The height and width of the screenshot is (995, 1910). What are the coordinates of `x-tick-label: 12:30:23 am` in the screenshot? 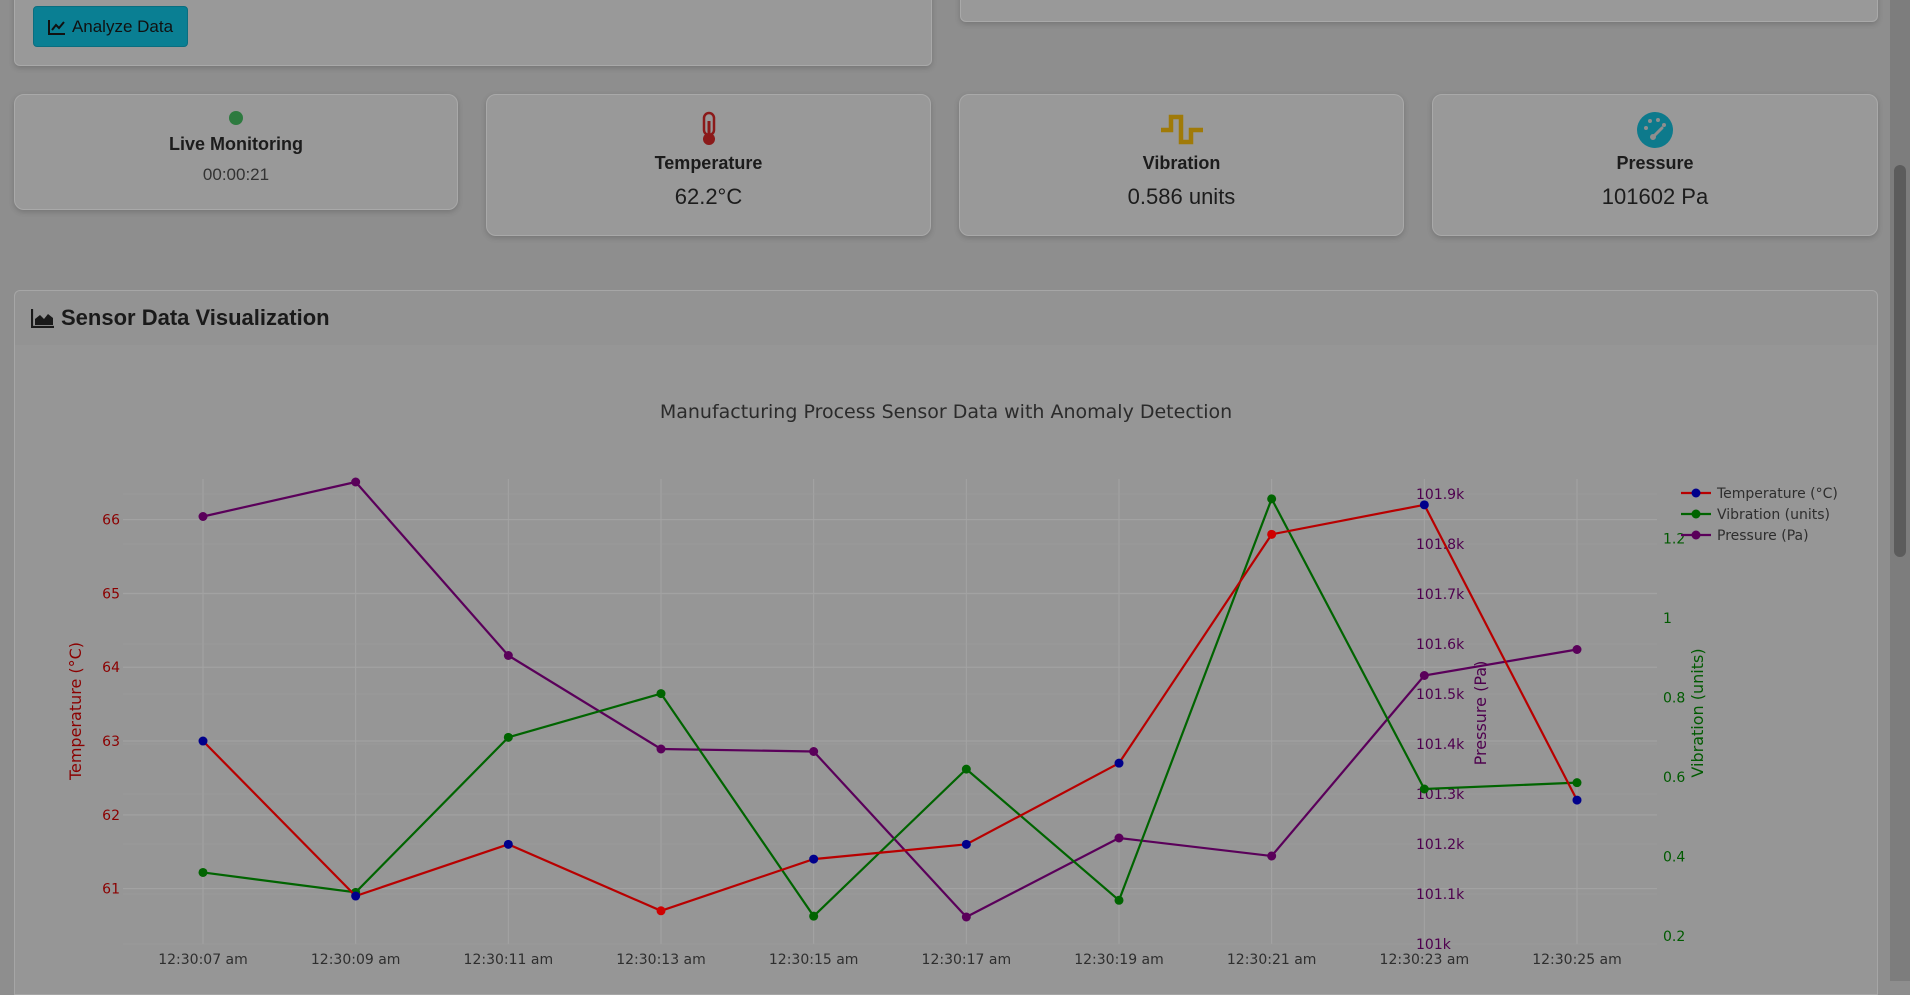 It's located at (1425, 960).